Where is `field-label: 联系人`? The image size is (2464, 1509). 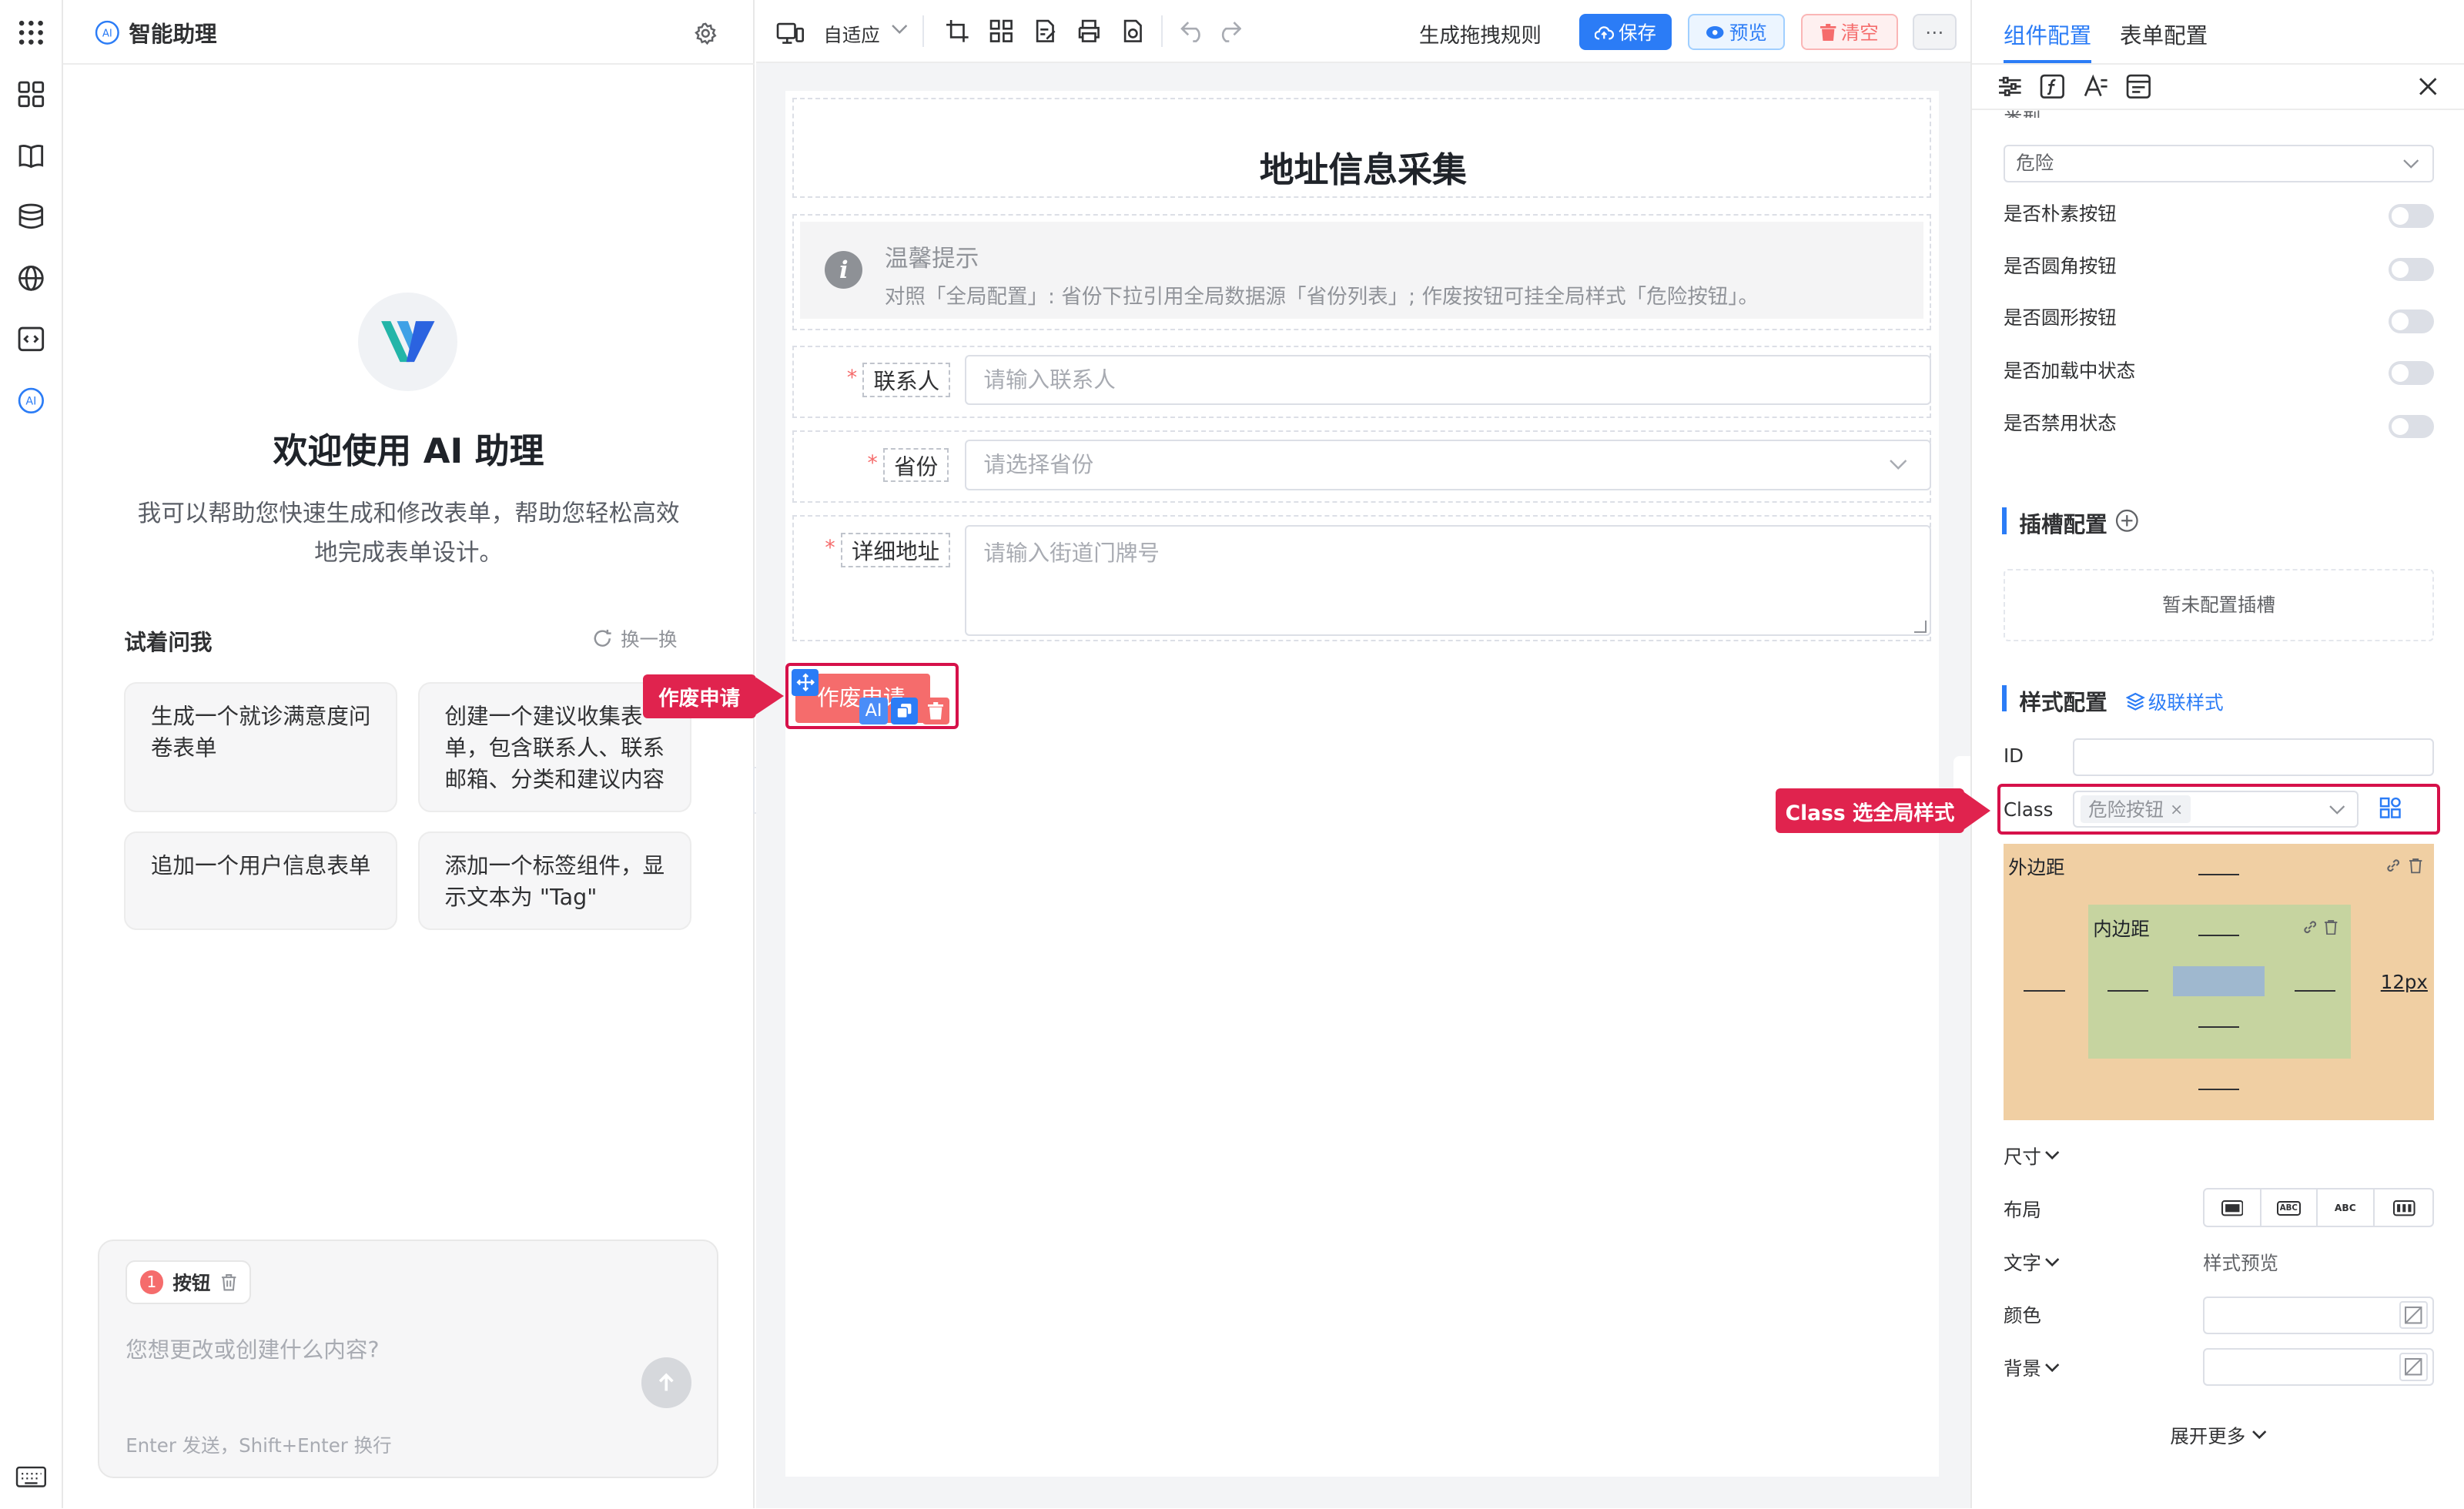 field-label: 联系人 is located at coordinates (906, 380).